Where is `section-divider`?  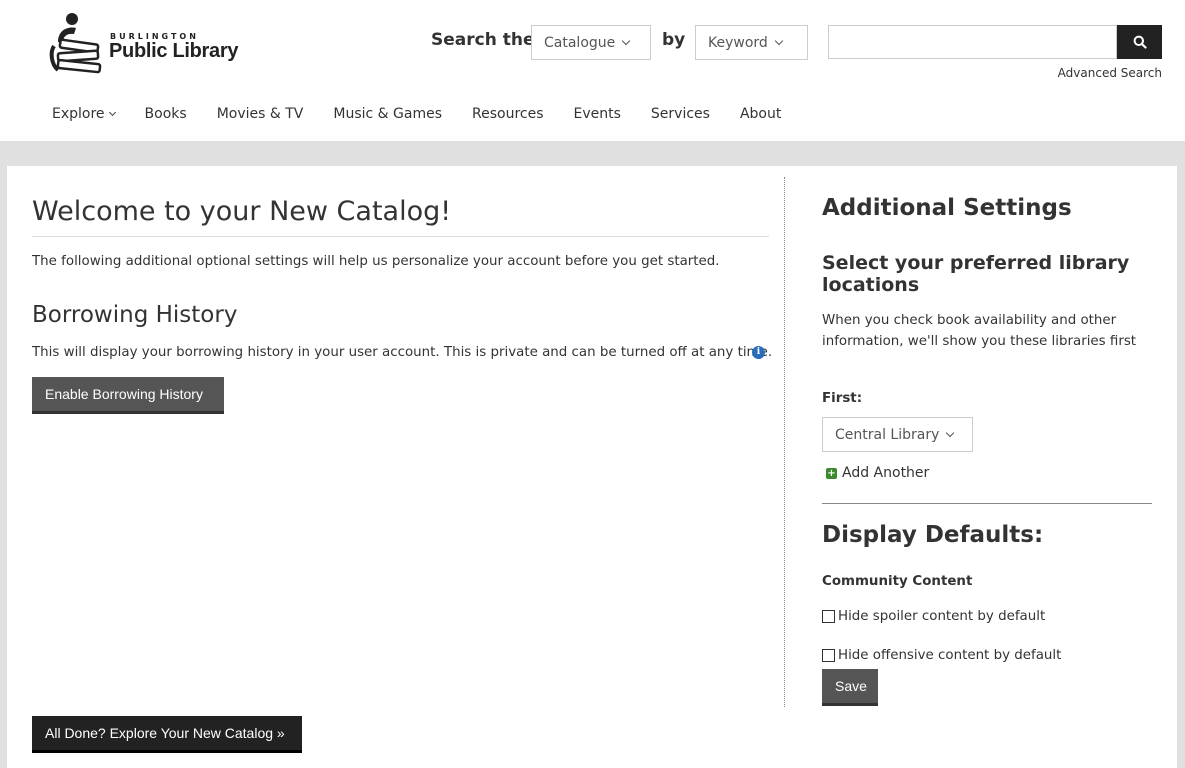
section-divider is located at coordinates (987, 503).